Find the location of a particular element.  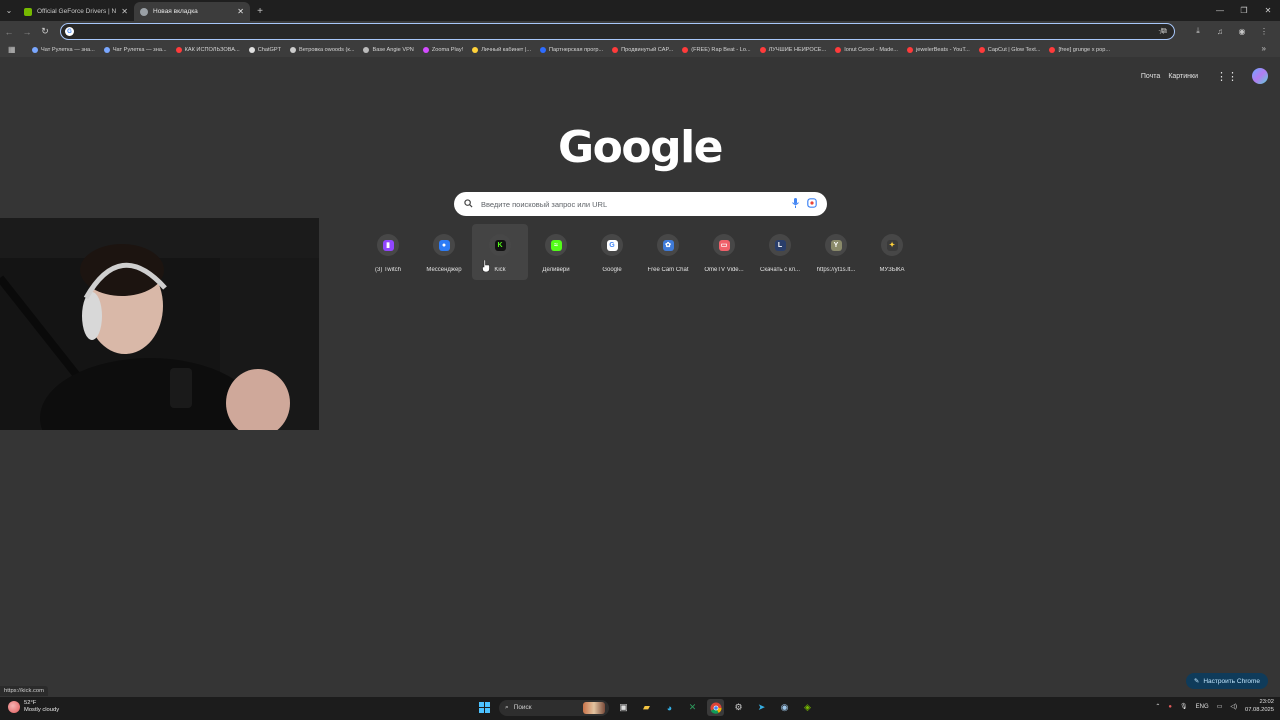

system-tray: ⌃ ● 🎙︎ ENG ▭ ◁) 23:02 07.08.2025 is located at coordinates (1214, 706).